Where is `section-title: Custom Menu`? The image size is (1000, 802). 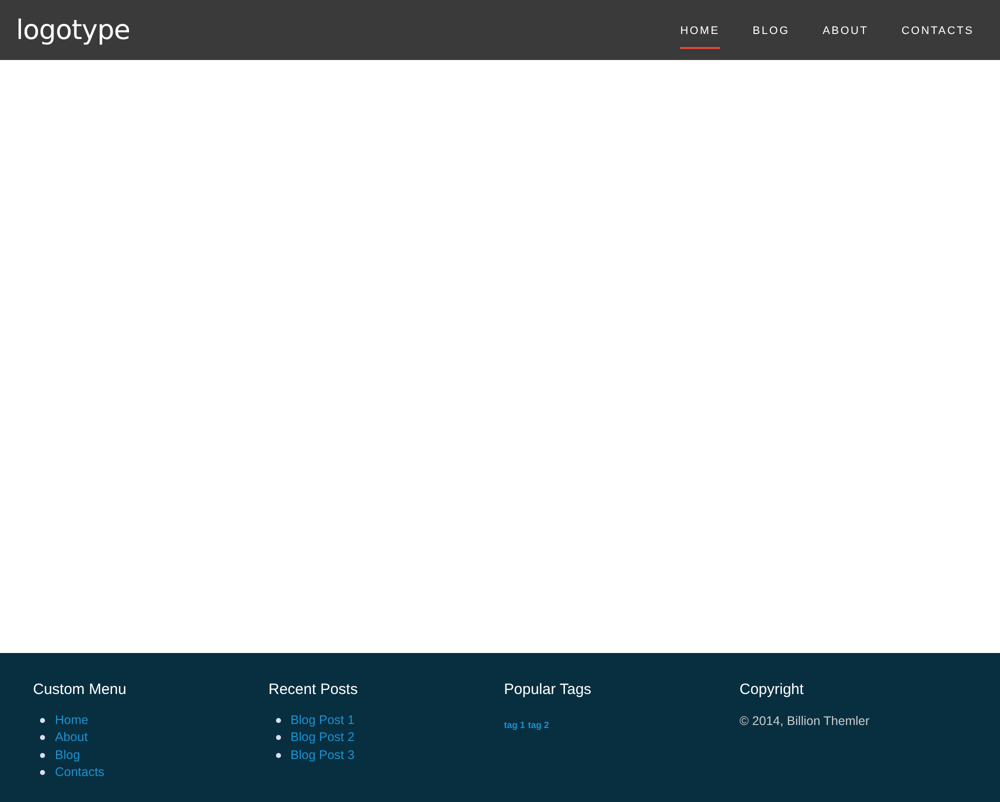
section-title: Custom Menu is located at coordinates (80, 690).